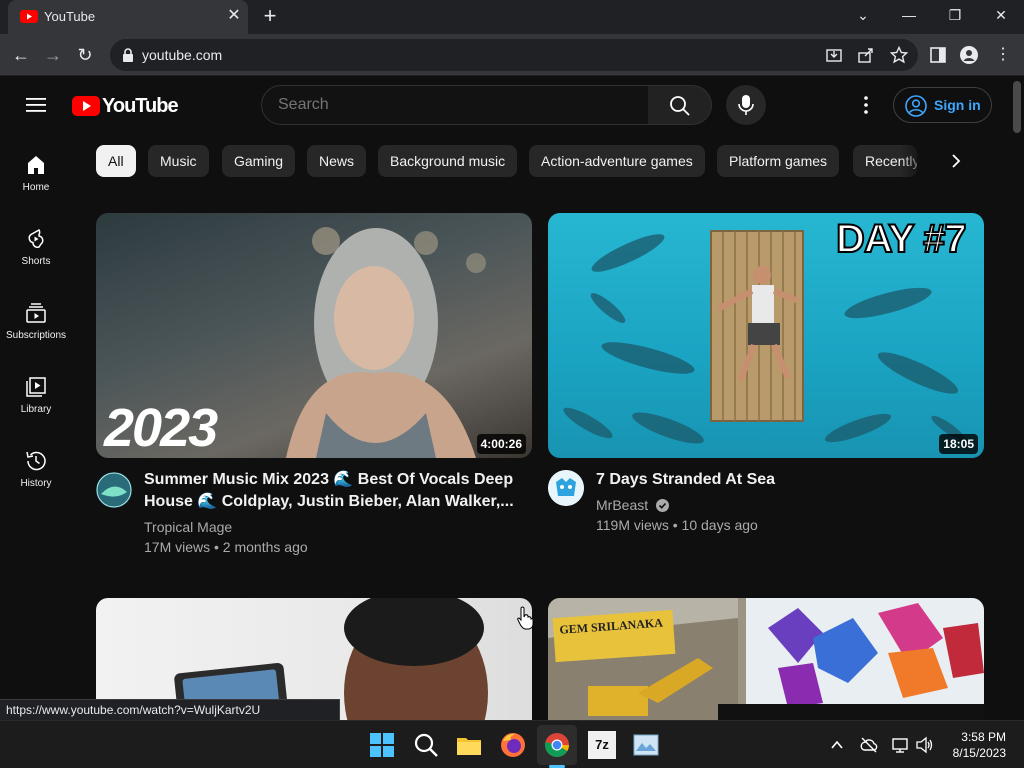 The image size is (1024, 768). I want to click on install-app-icon, so click(834, 55).